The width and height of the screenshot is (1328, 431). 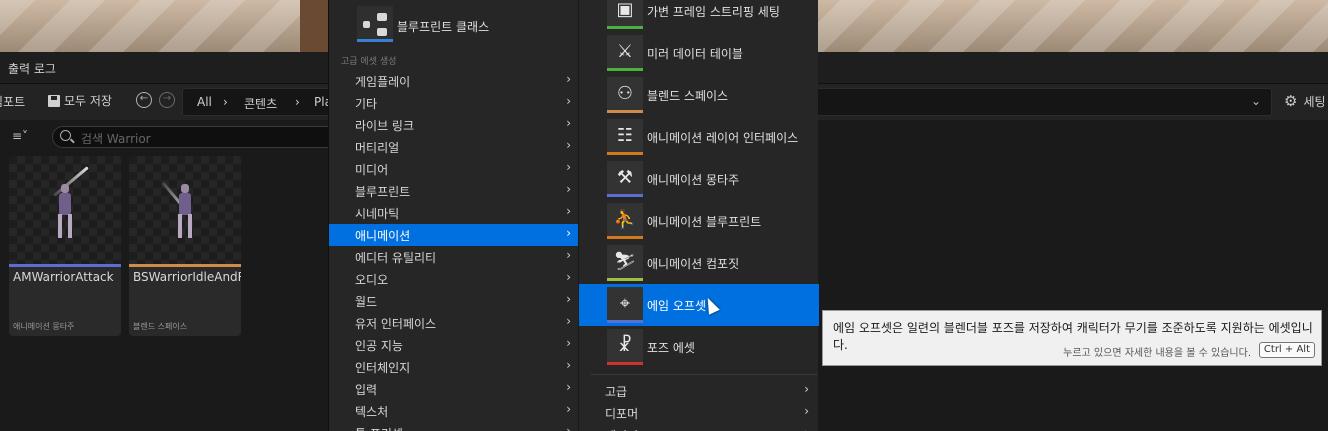 I want to click on menu-item-label: 미디어, so click(x=372, y=170).